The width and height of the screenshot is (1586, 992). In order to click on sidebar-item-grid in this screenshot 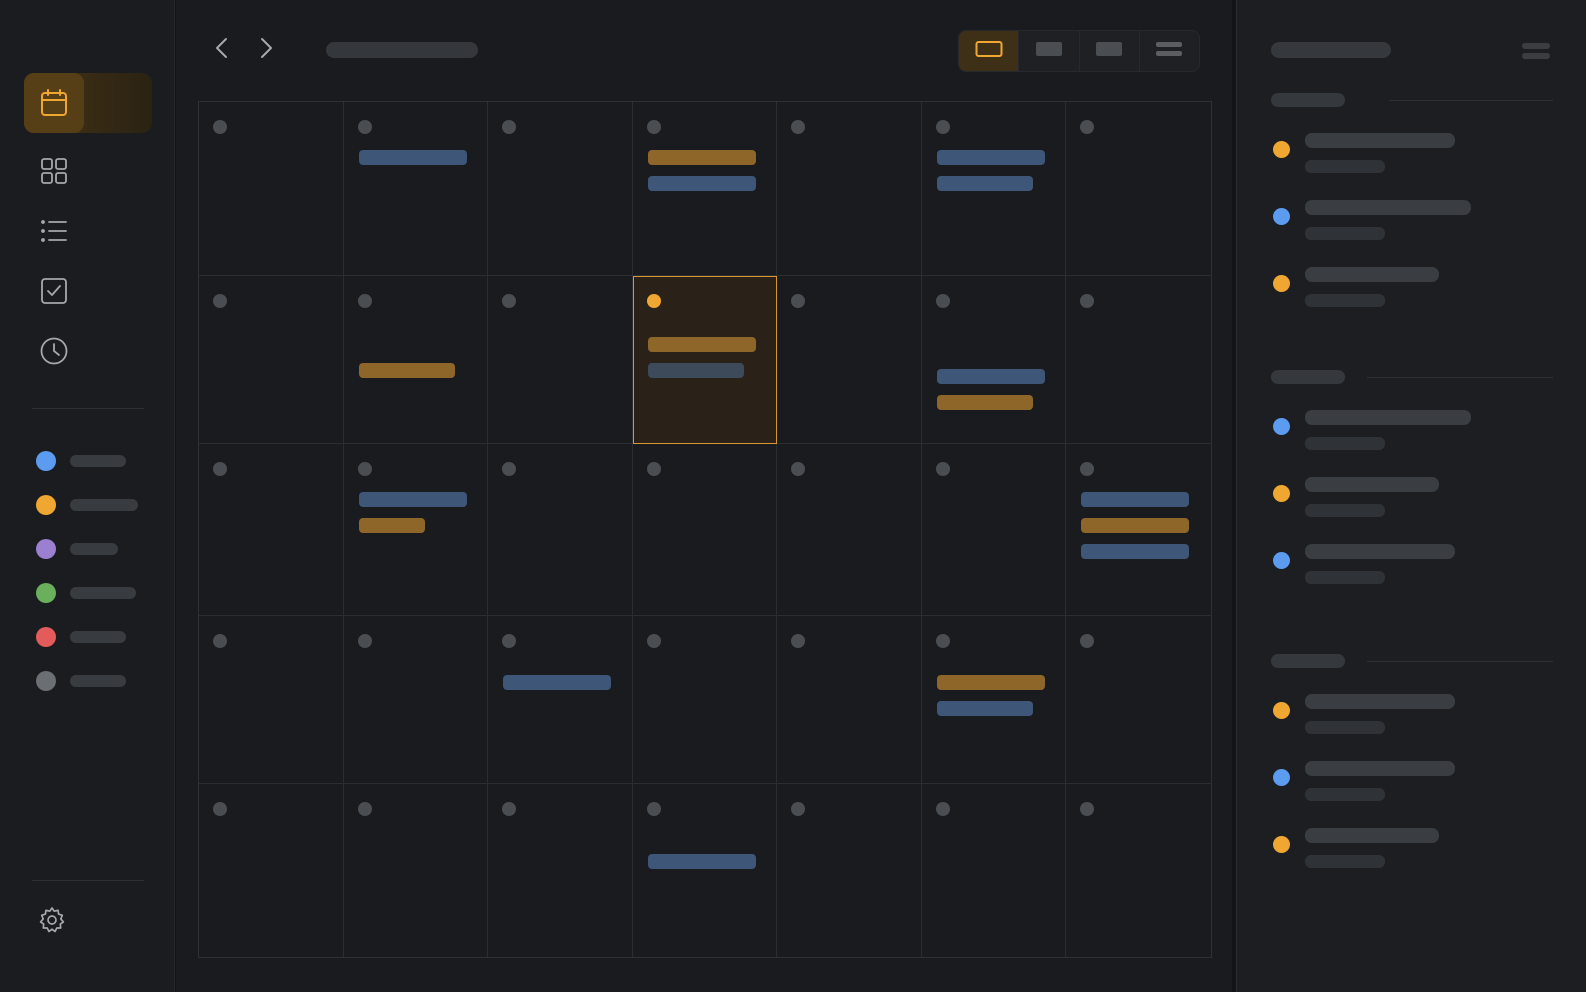, I will do `click(88, 171)`.